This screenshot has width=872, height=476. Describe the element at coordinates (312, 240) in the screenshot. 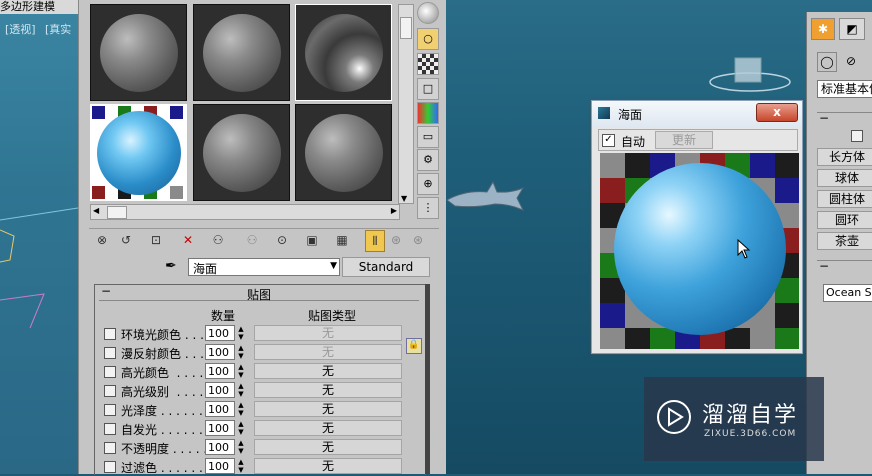

I see `show-map-icon: ▣` at that location.